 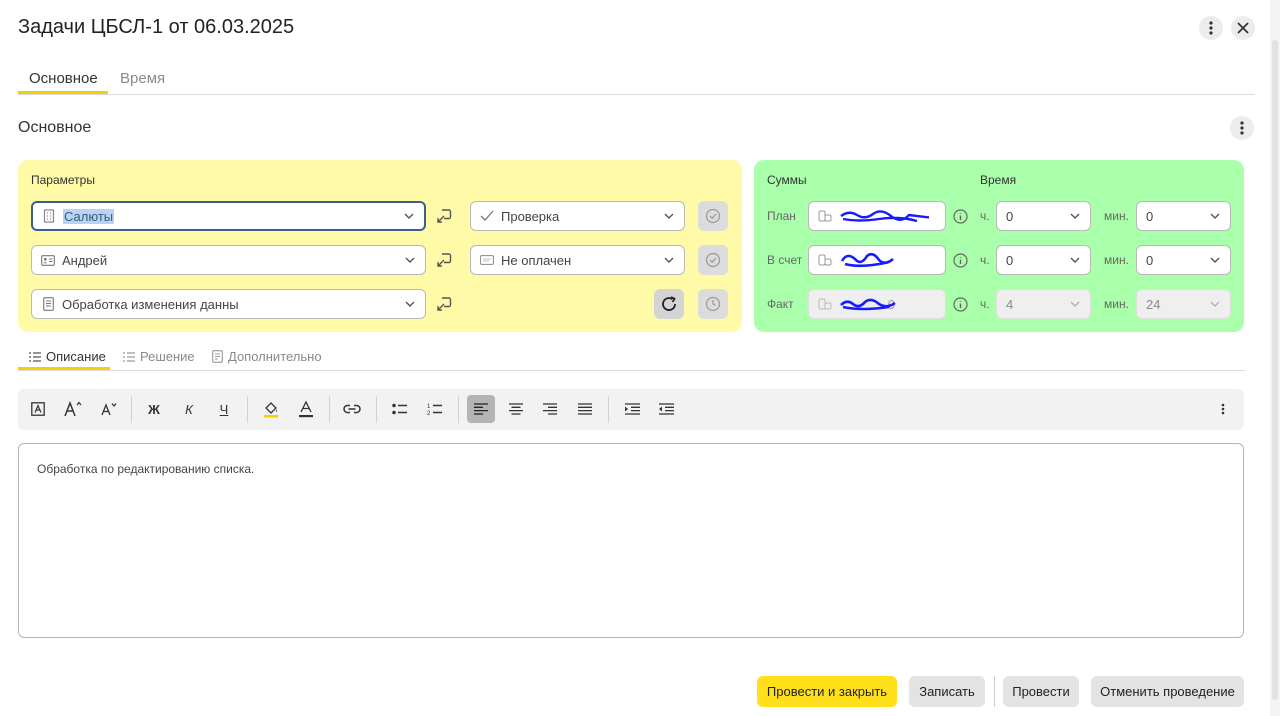 What do you see at coordinates (154, 409) in the screenshot?
I see `bold-button: Ж` at bounding box center [154, 409].